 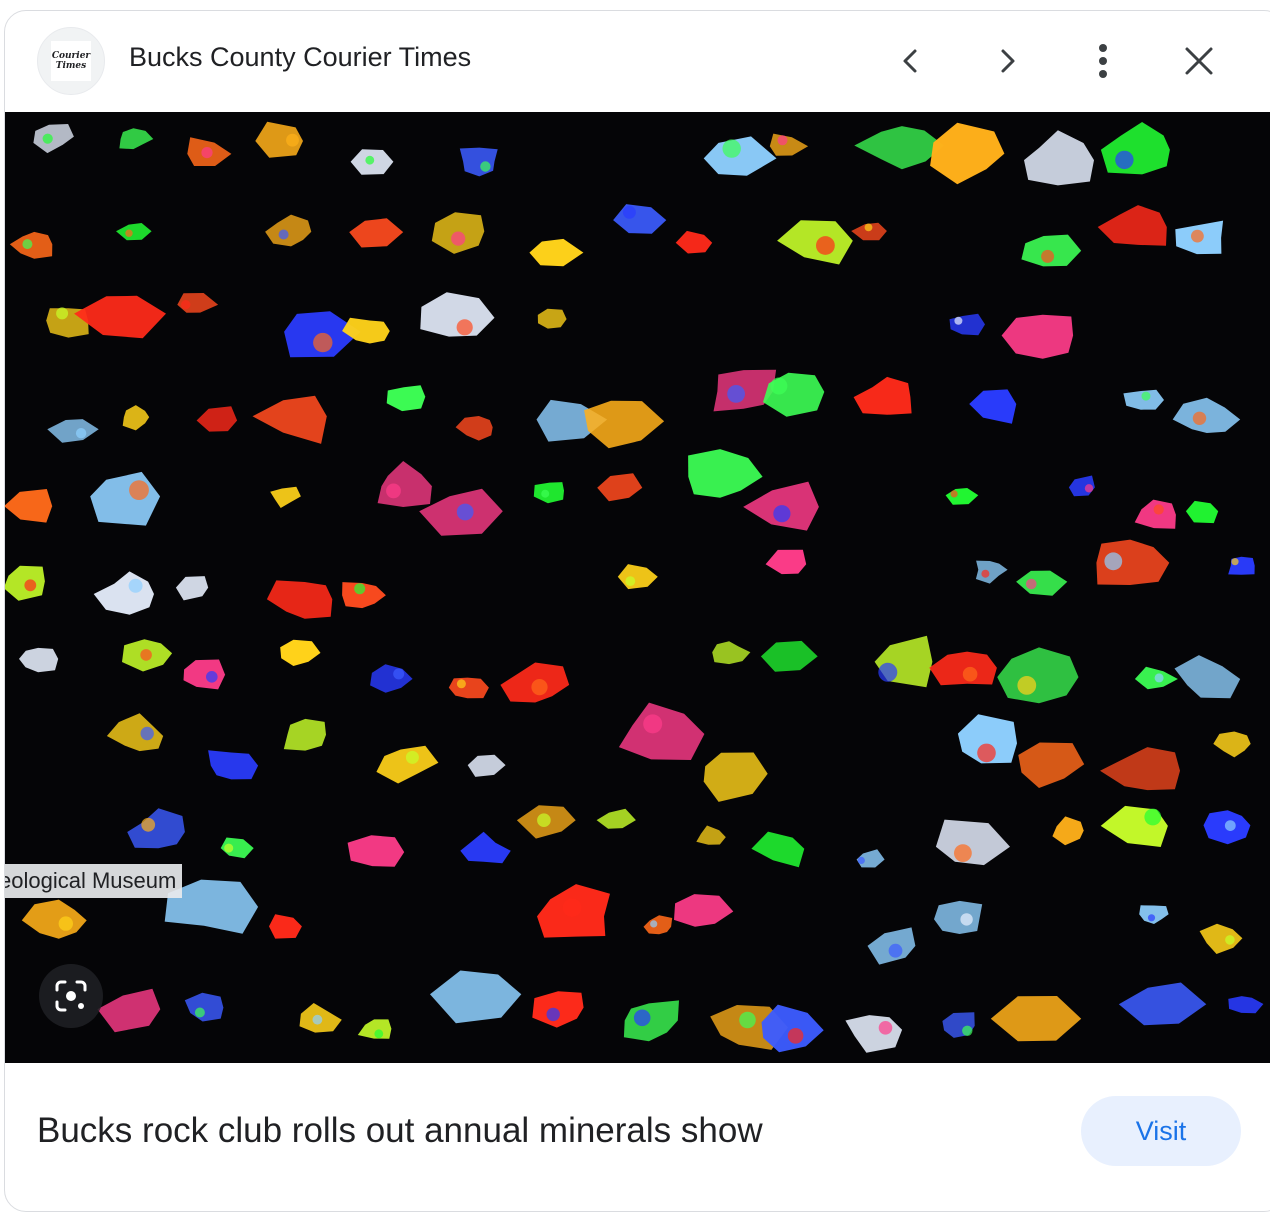 I want to click on source-logo: Courier Times, so click(x=71, y=61).